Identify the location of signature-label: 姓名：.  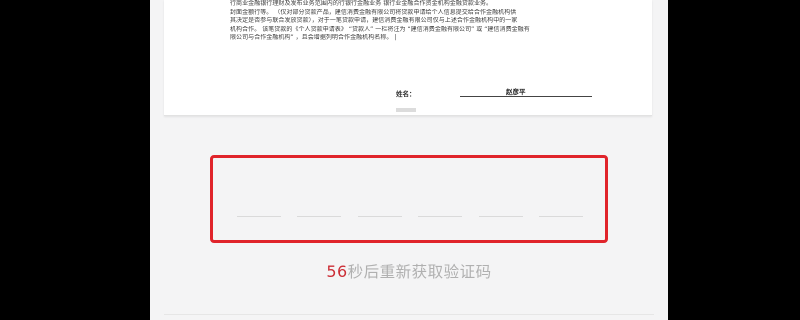
(406, 94).